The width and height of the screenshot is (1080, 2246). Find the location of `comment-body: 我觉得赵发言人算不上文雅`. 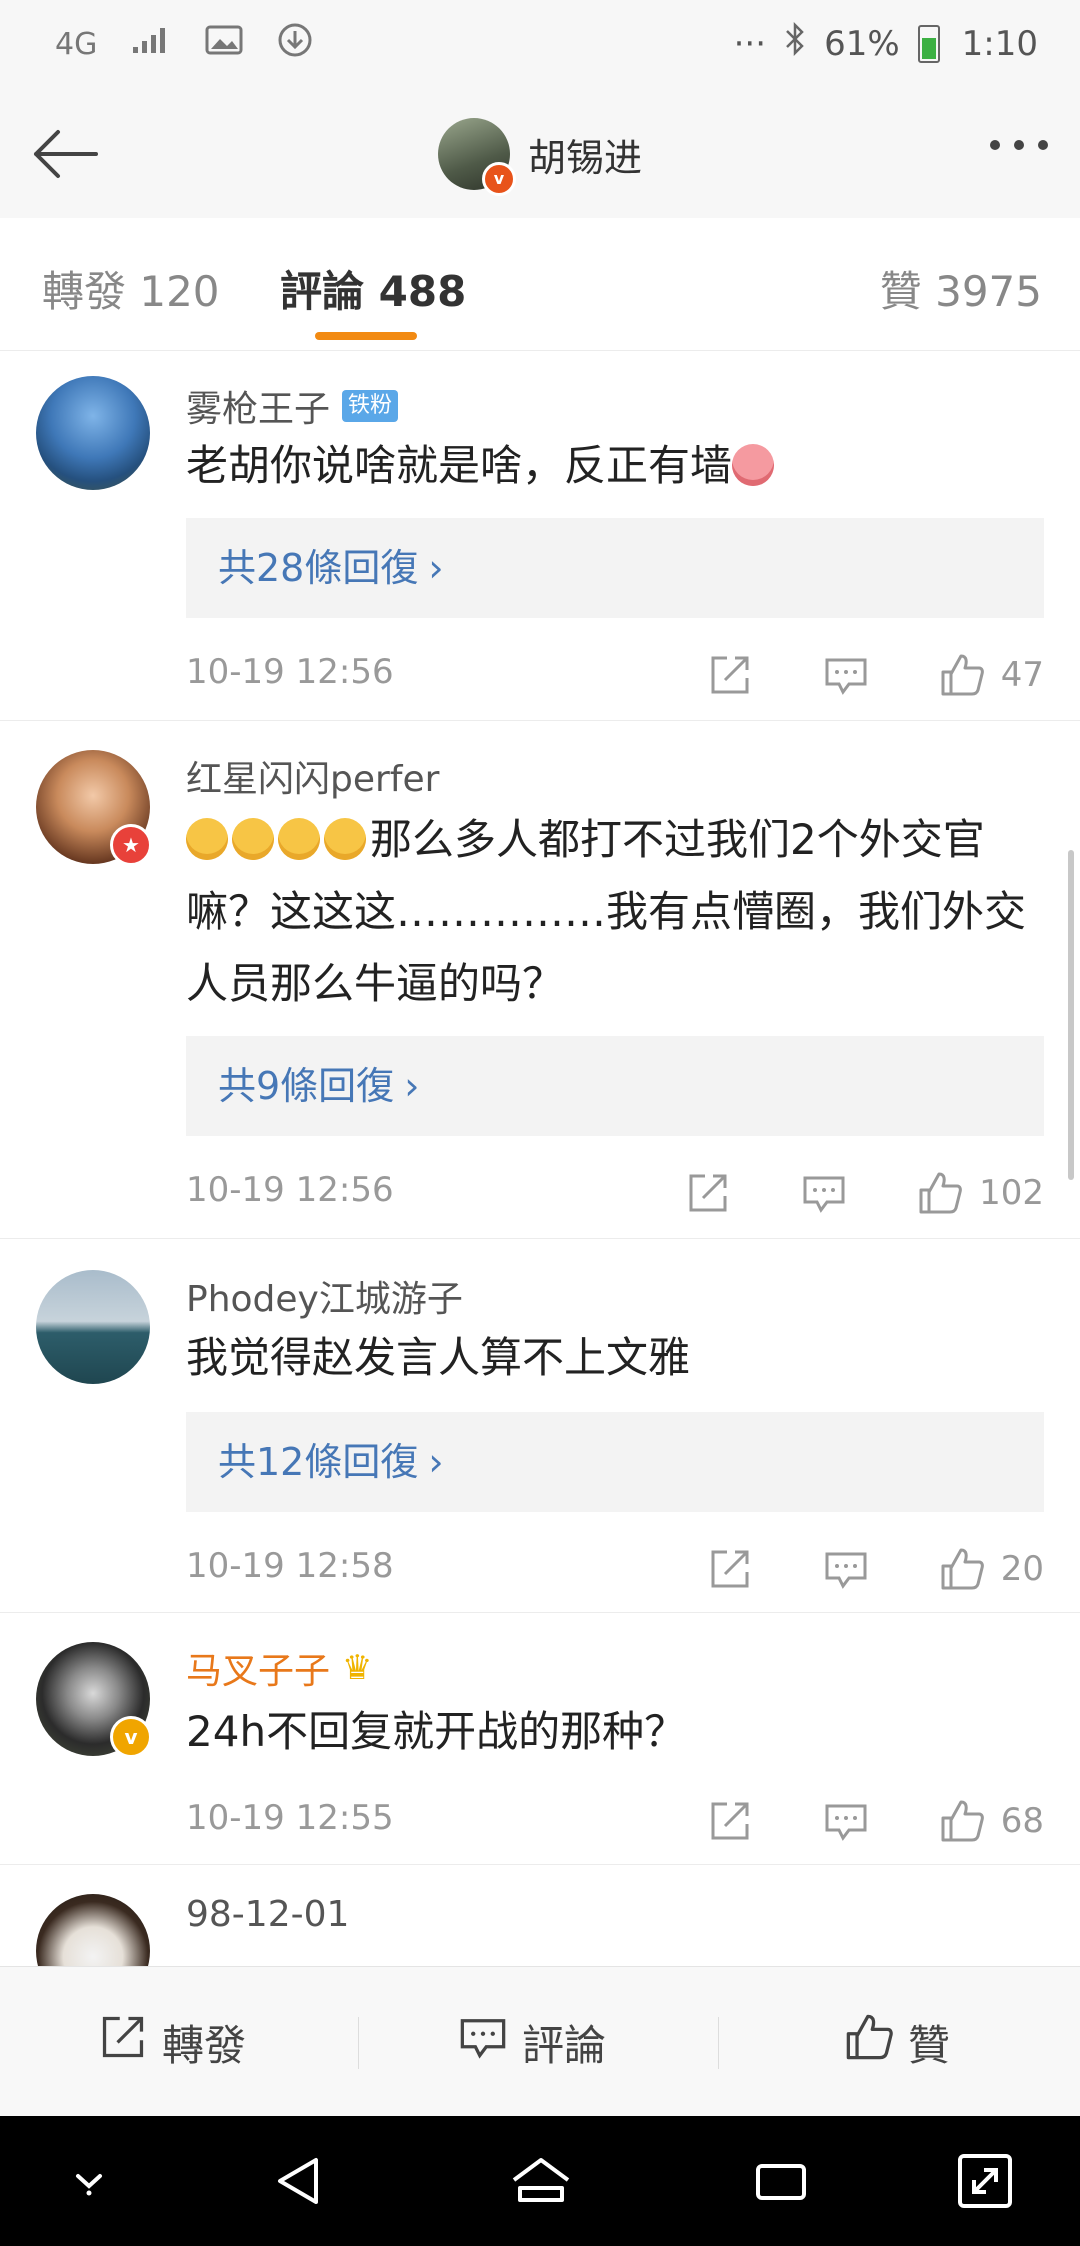

comment-body: 我觉得赵发言人算不上文雅 is located at coordinates (438, 1357).